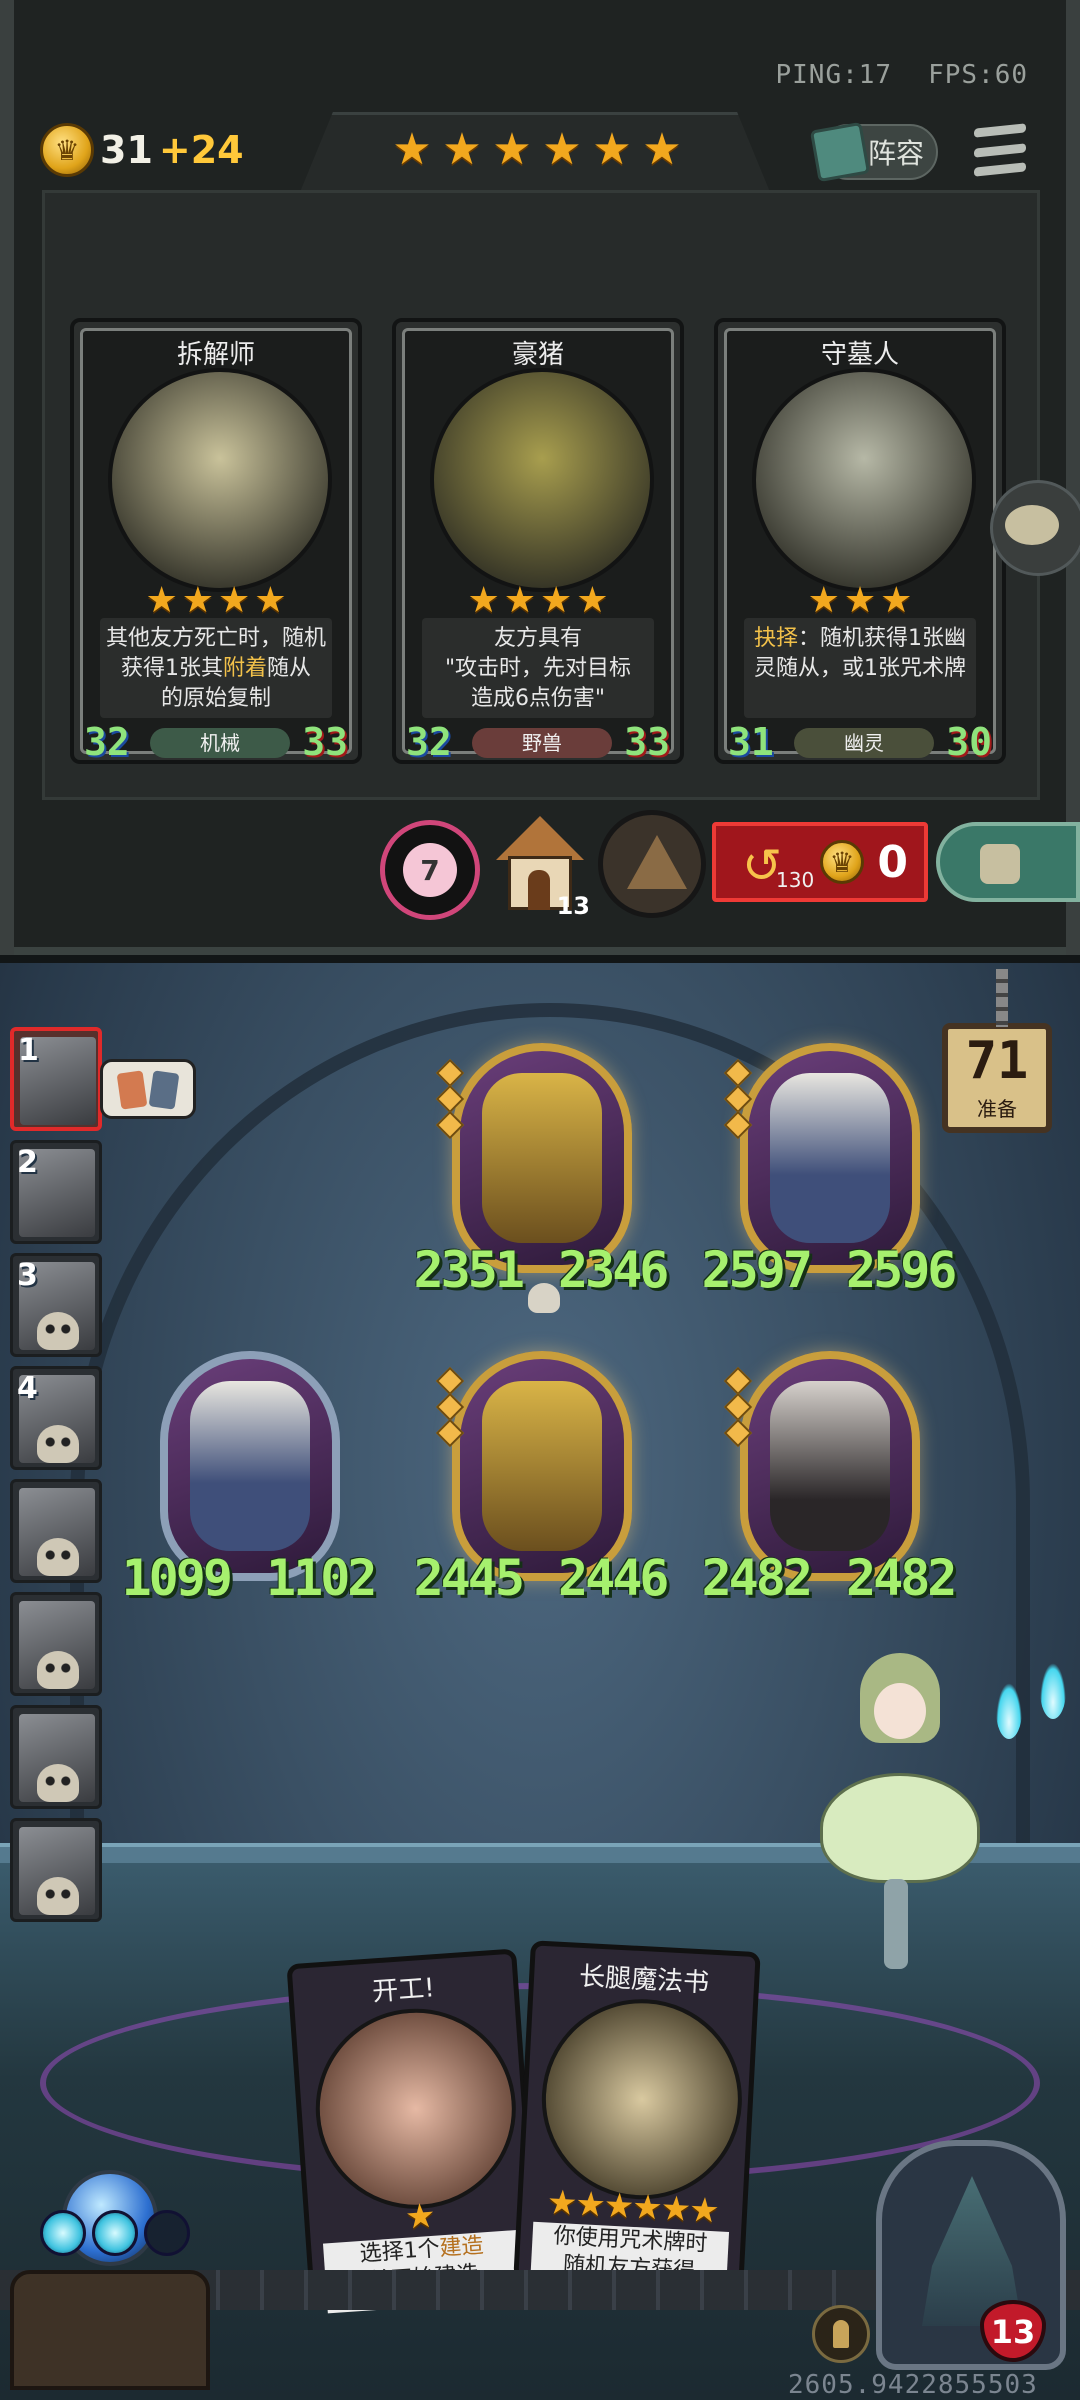  I want to click on refresh-count: 130, so click(795, 880).